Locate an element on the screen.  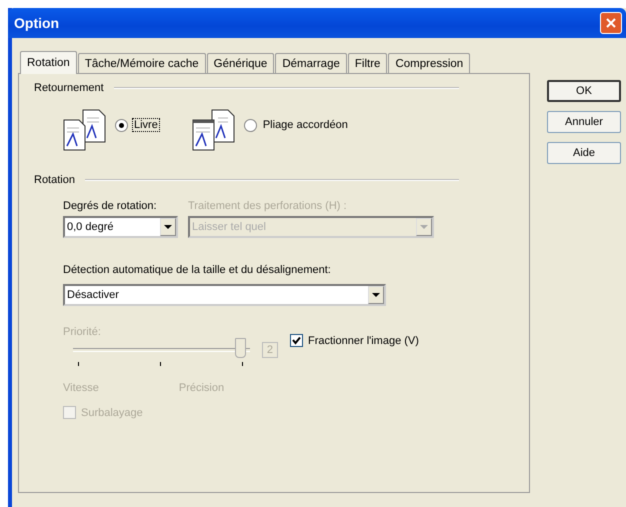
book-pages-icon is located at coordinates (84, 130).